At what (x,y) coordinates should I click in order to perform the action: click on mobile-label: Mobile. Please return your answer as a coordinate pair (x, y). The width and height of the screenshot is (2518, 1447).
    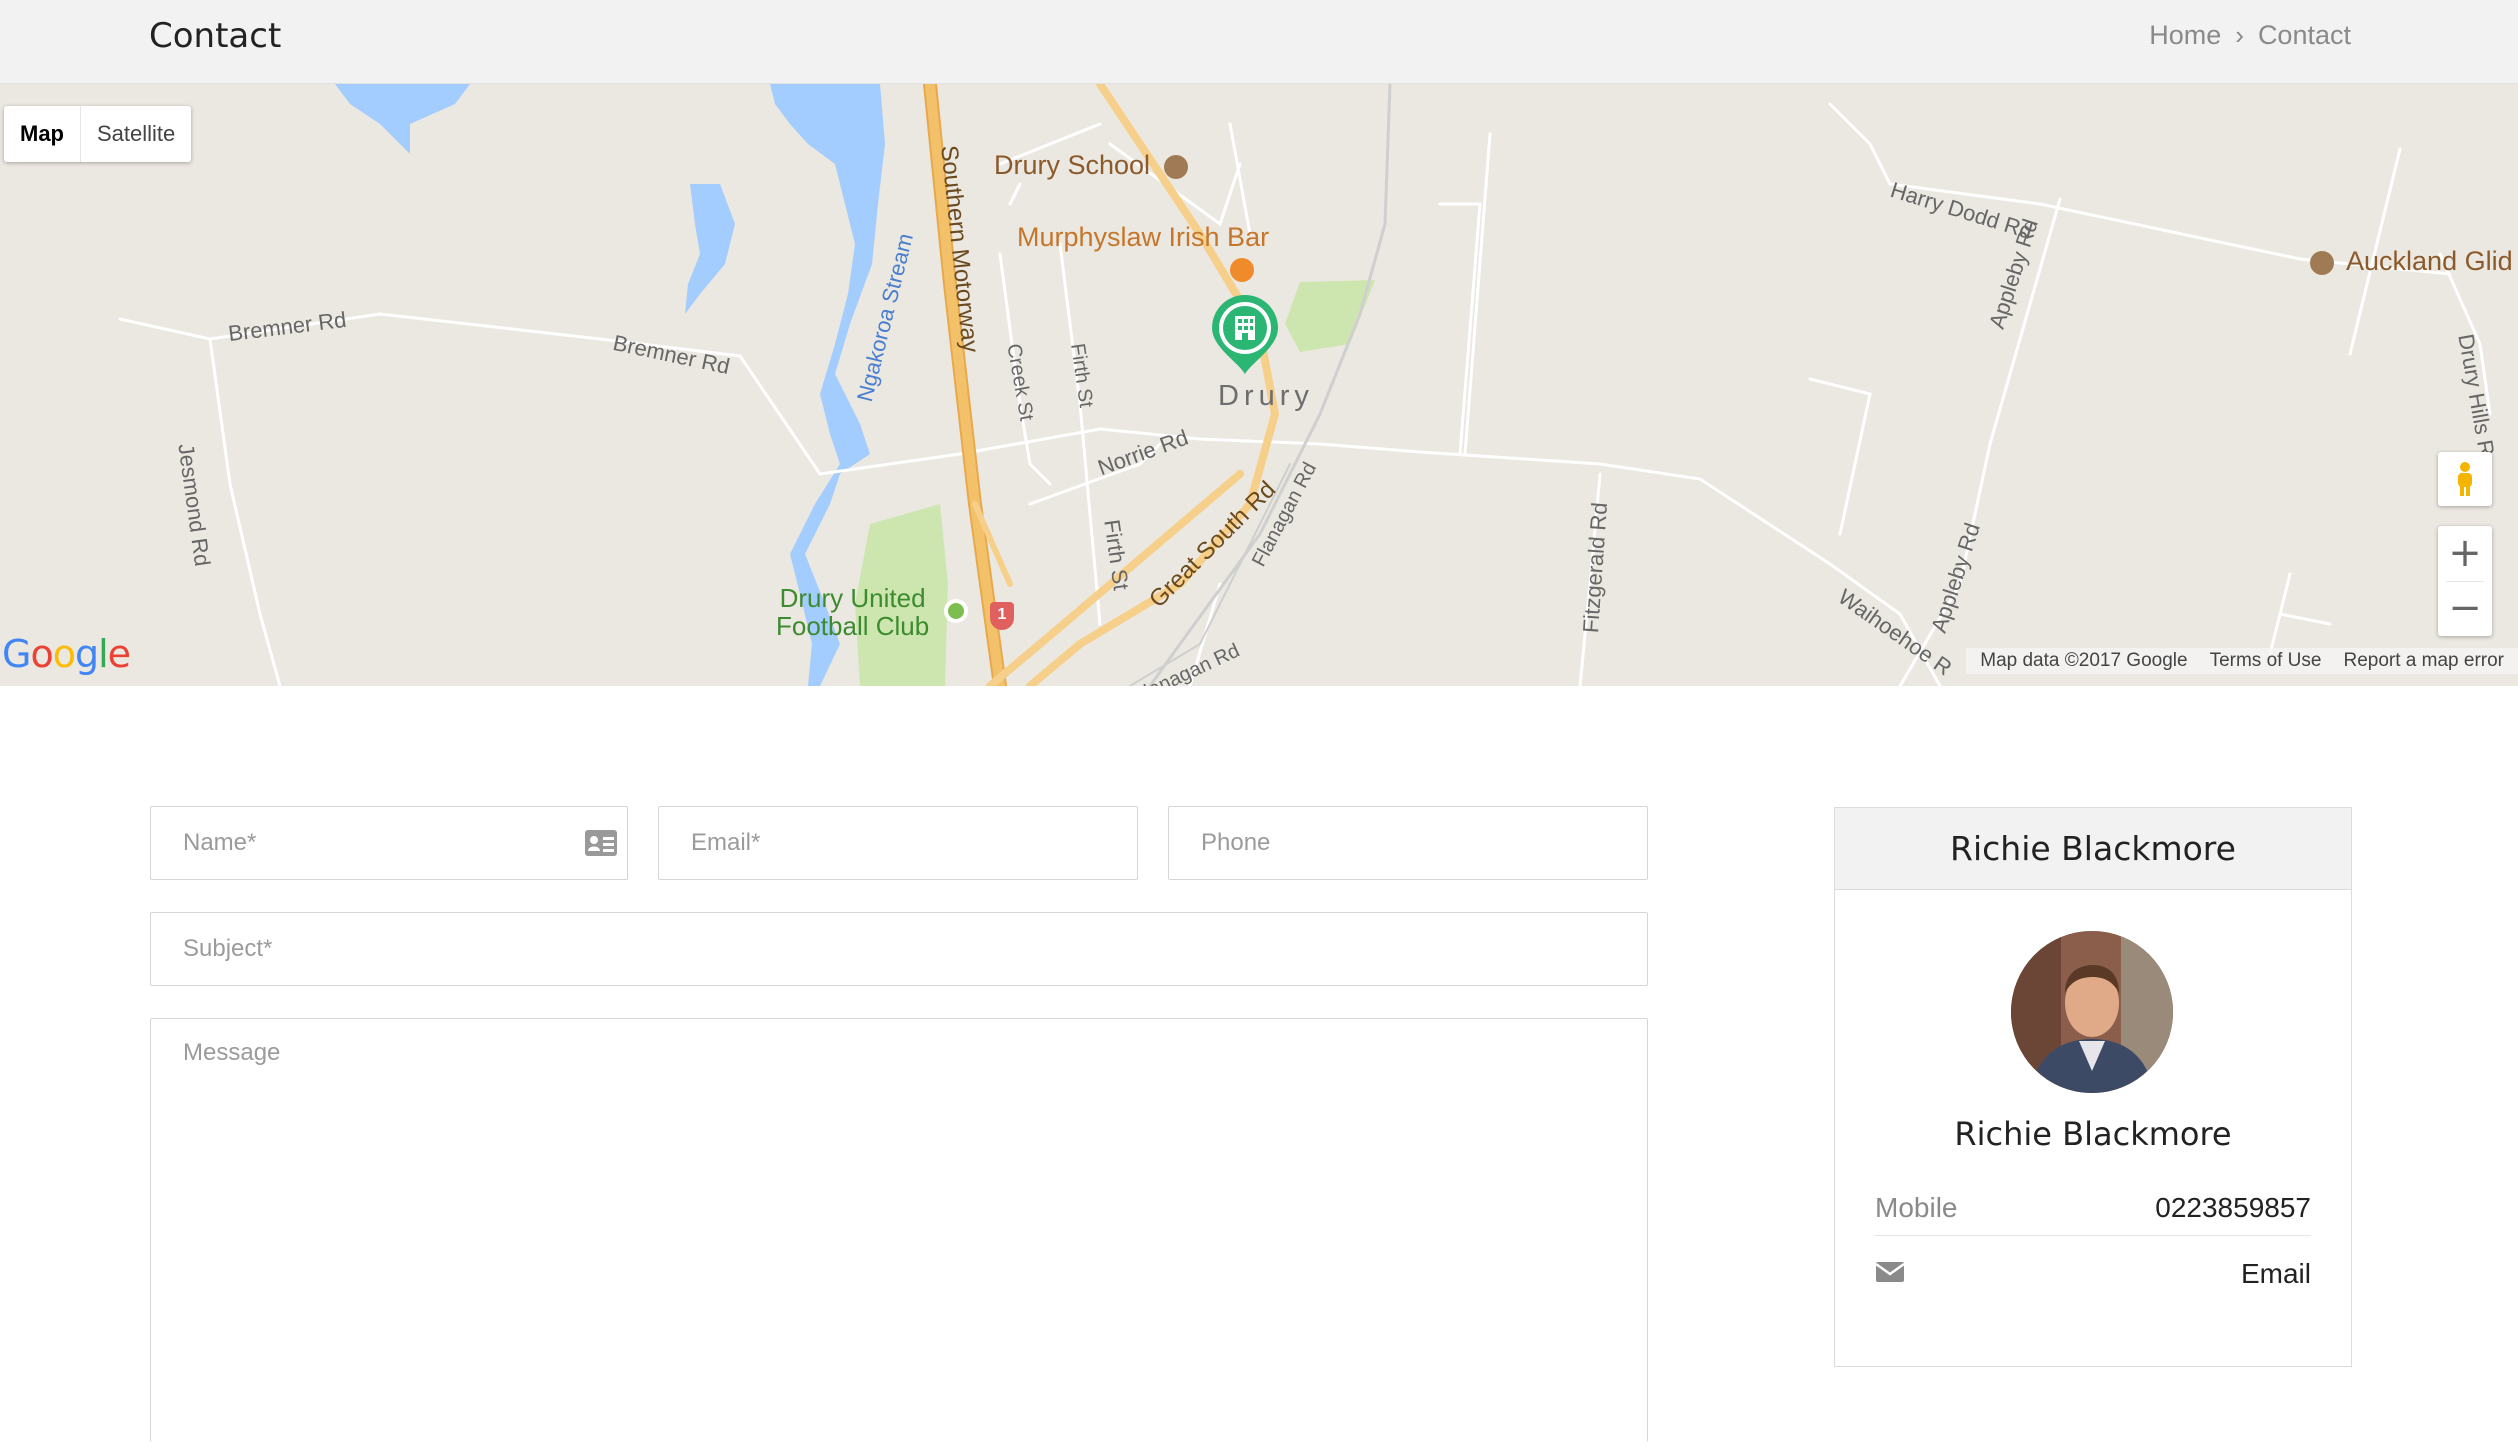
    Looking at the image, I should click on (1916, 1207).